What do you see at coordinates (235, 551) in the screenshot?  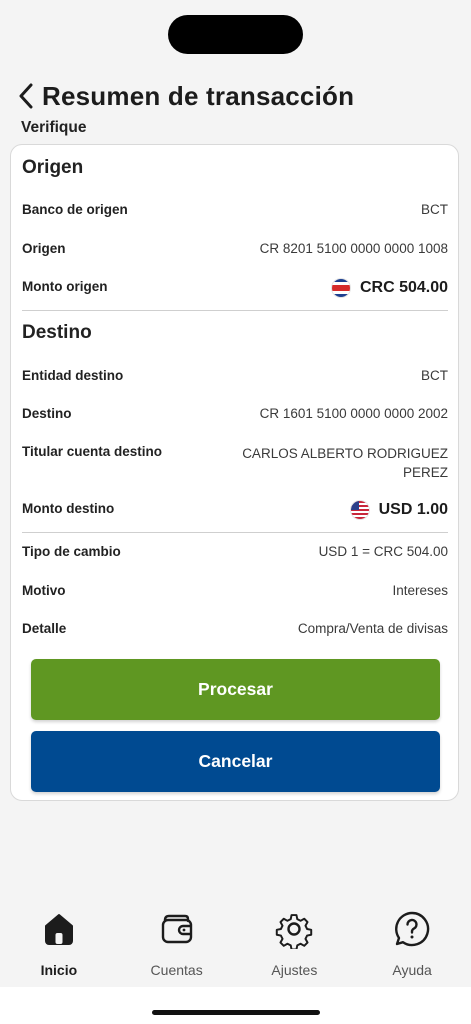 I see `exchange-rate-row: Tipo de cambio USD 1 = CRC 504.00` at bounding box center [235, 551].